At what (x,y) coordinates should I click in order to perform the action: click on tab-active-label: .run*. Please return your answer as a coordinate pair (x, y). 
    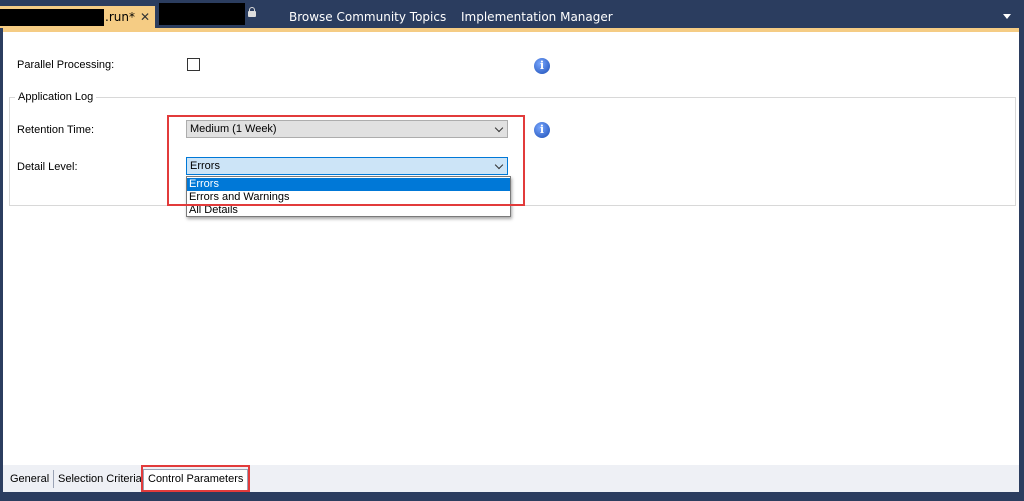
    Looking at the image, I should click on (120, 17).